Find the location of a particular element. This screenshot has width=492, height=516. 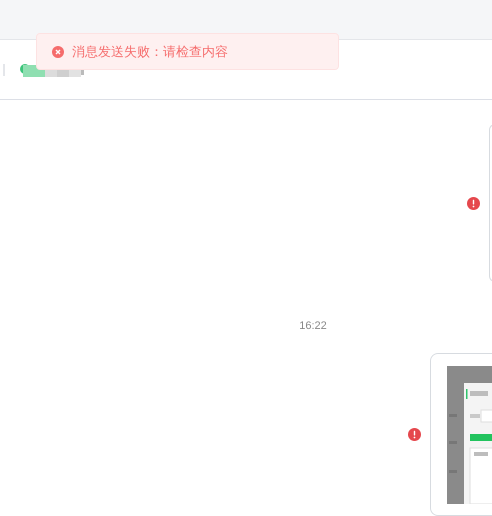

error-icon is located at coordinates (58, 52).